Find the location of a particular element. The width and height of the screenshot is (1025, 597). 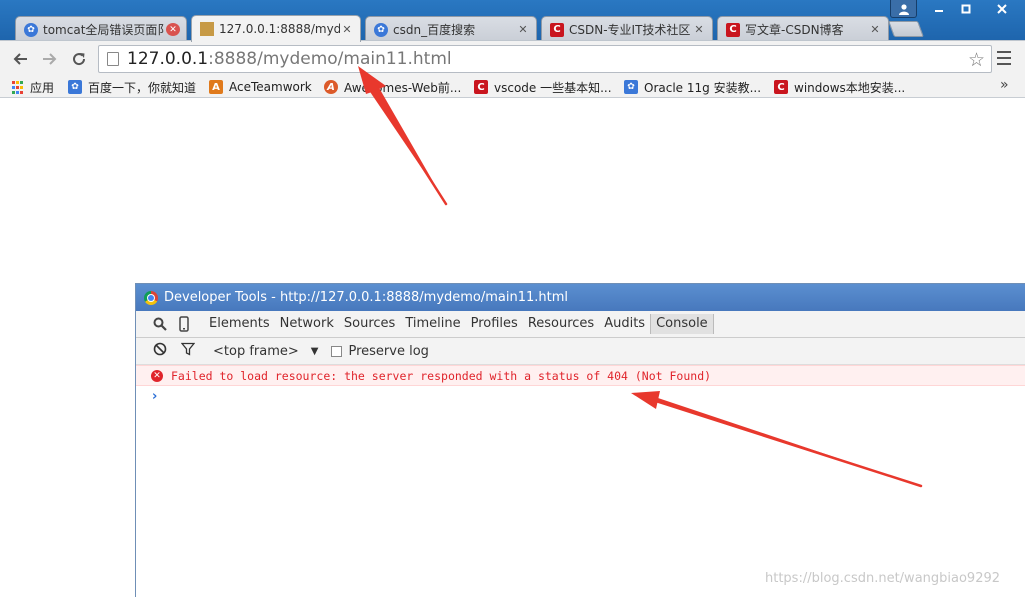

bookmark-apps: 应用 is located at coordinates (32, 87).